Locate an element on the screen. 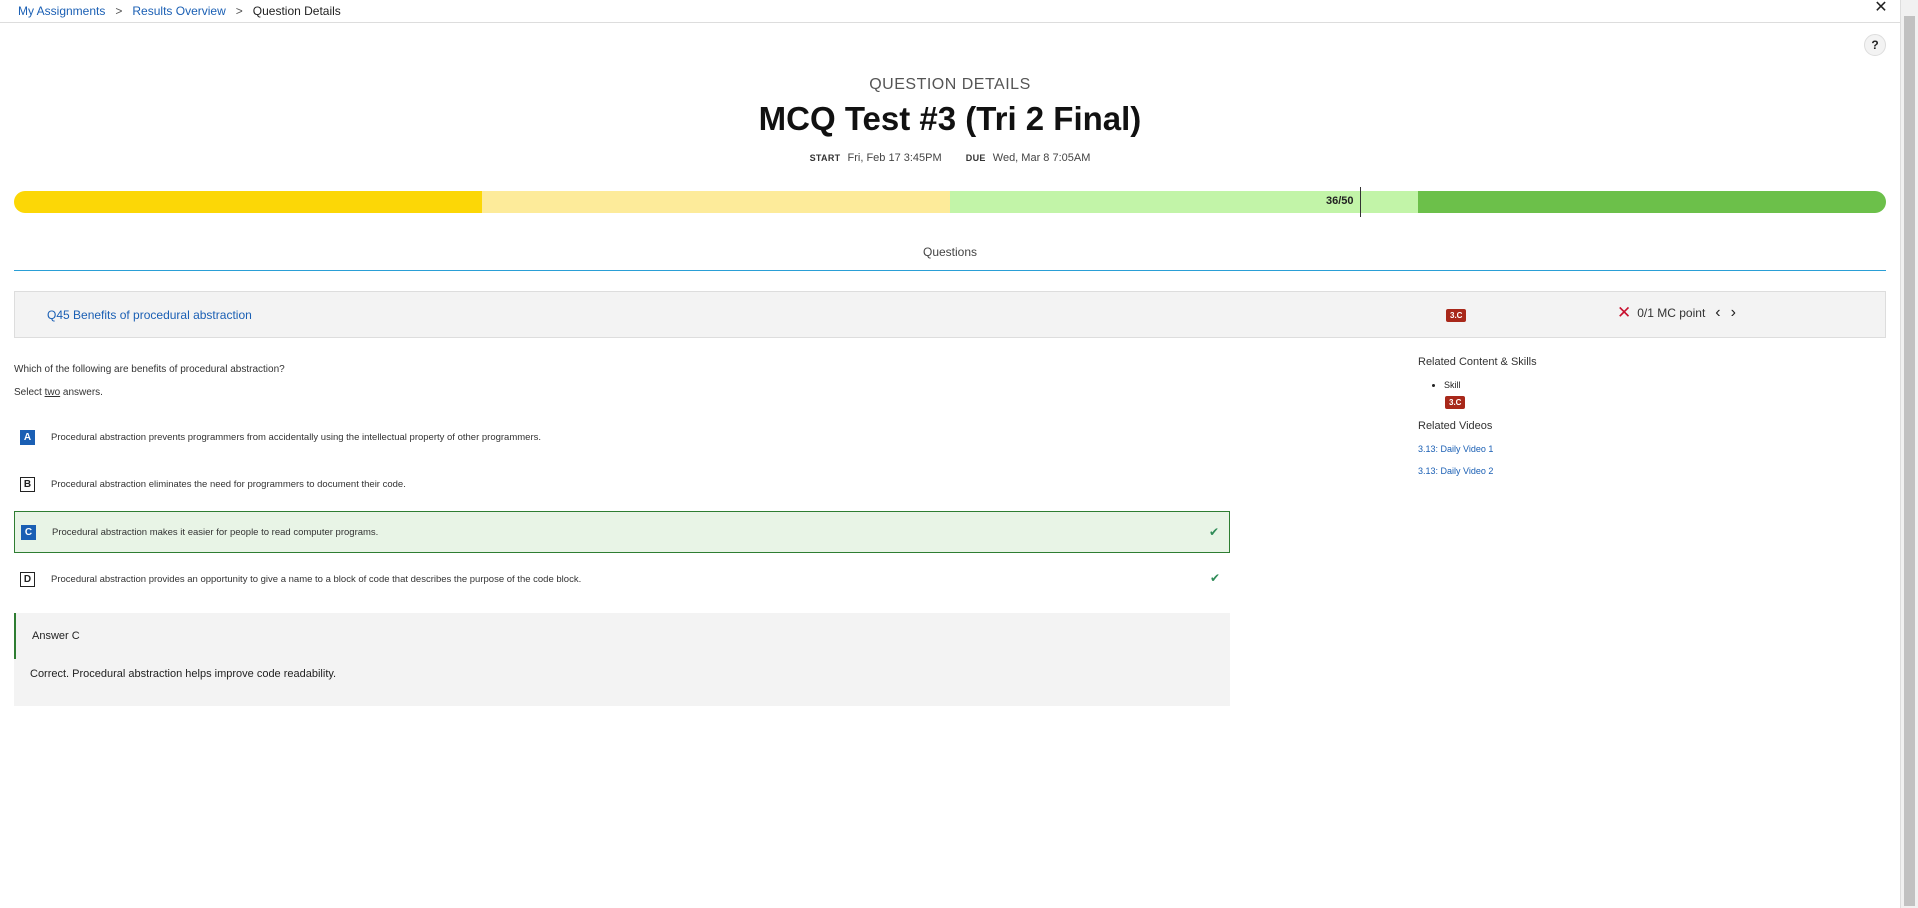 This screenshot has height=908, width=1918. related-videos-heading: Related Videos is located at coordinates (1455, 426).